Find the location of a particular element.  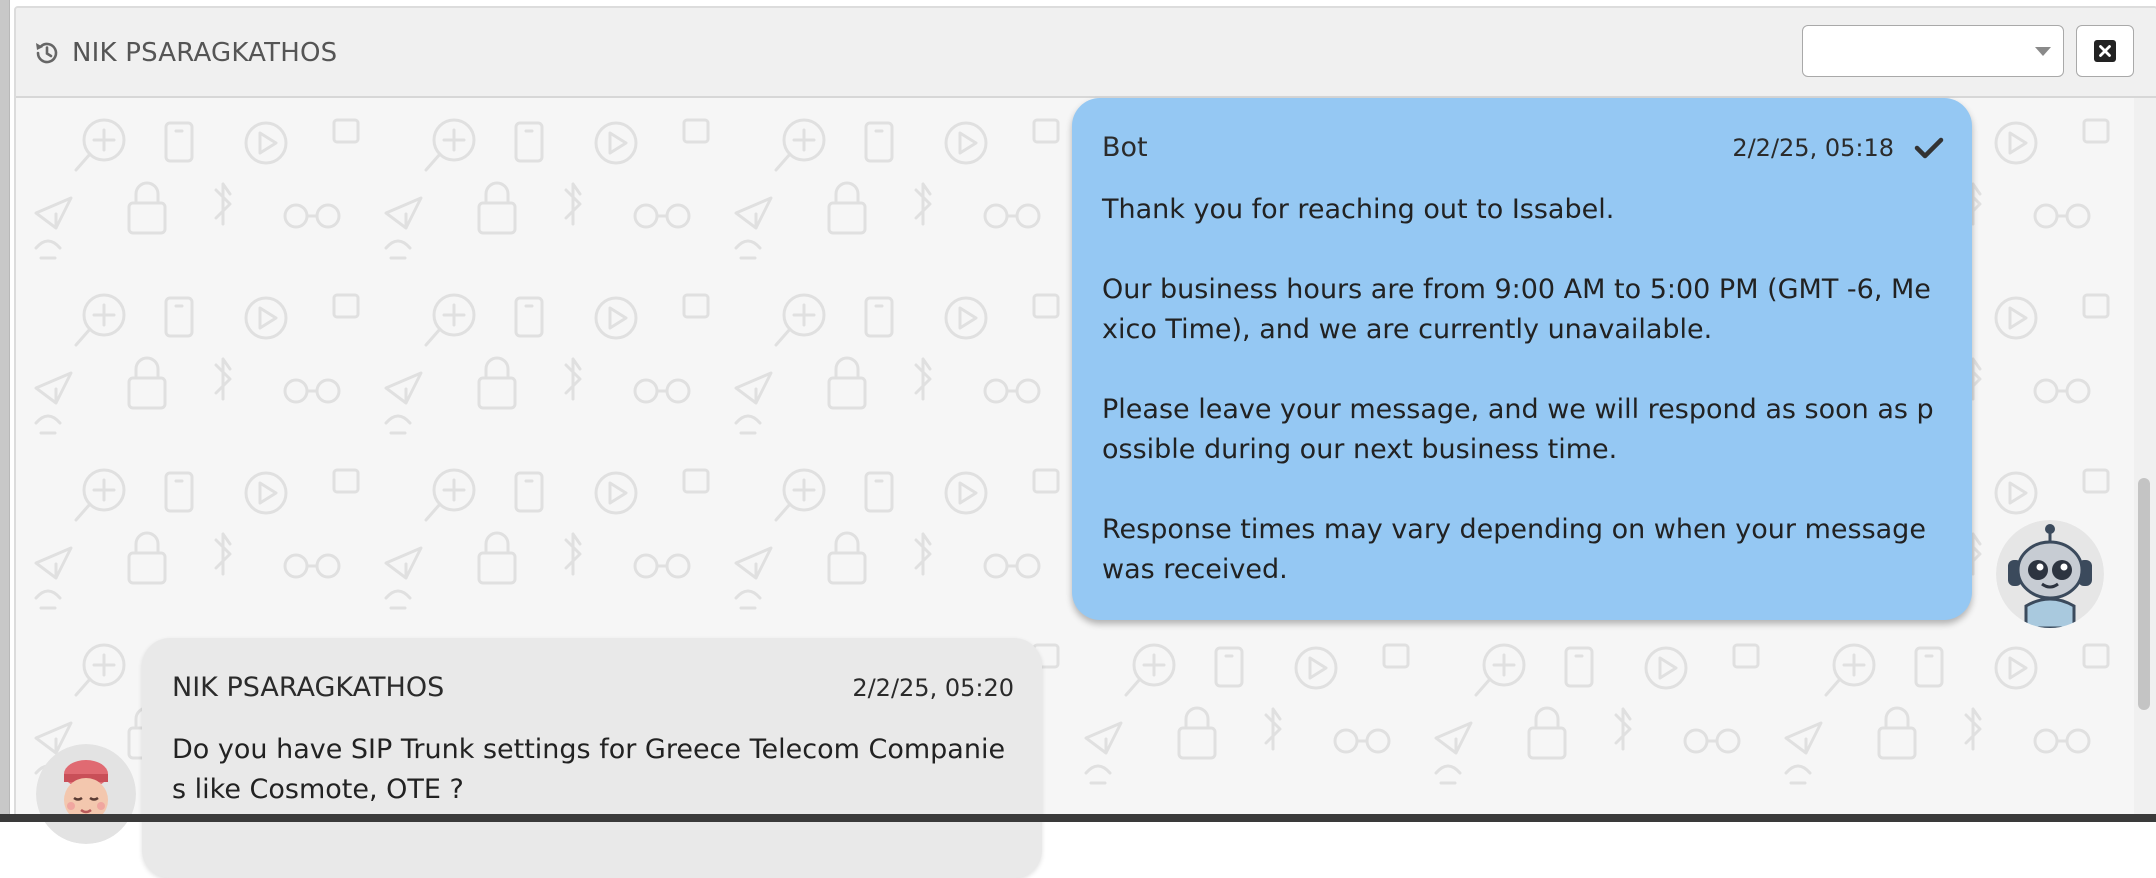

close-button is located at coordinates (2105, 51).